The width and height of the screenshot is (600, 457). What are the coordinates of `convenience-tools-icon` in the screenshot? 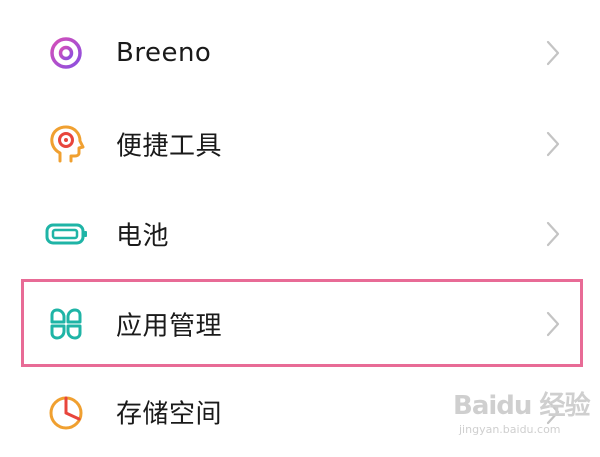 It's located at (66, 144).